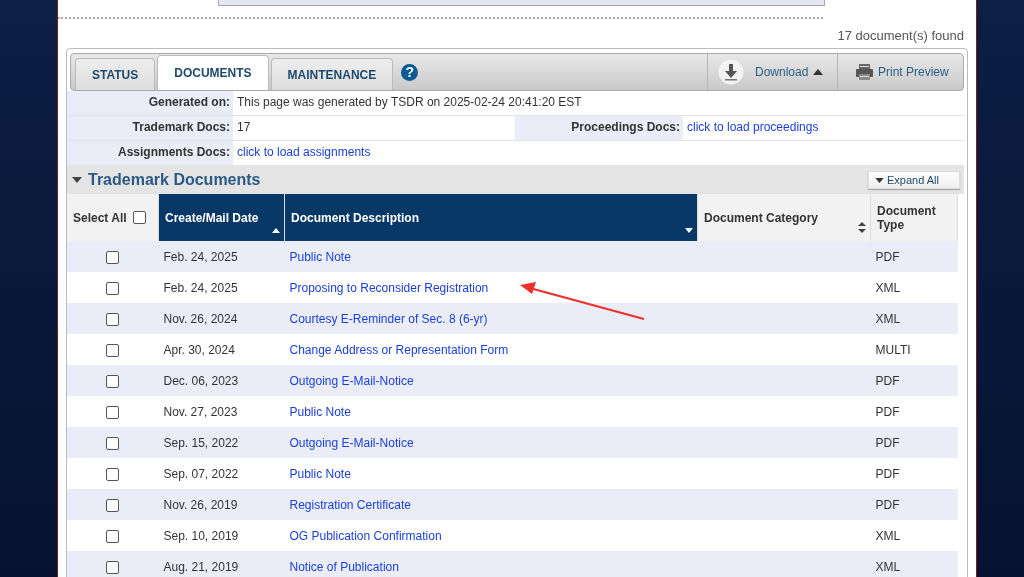 The width and height of the screenshot is (1024, 577). I want to click on document-link: OG Publication Confirmation, so click(365, 535).